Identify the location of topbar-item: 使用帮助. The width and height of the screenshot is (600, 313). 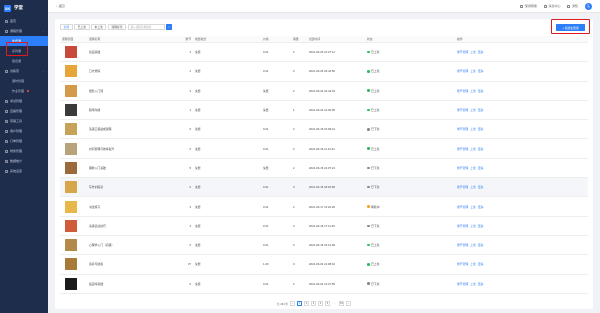
(528, 6).